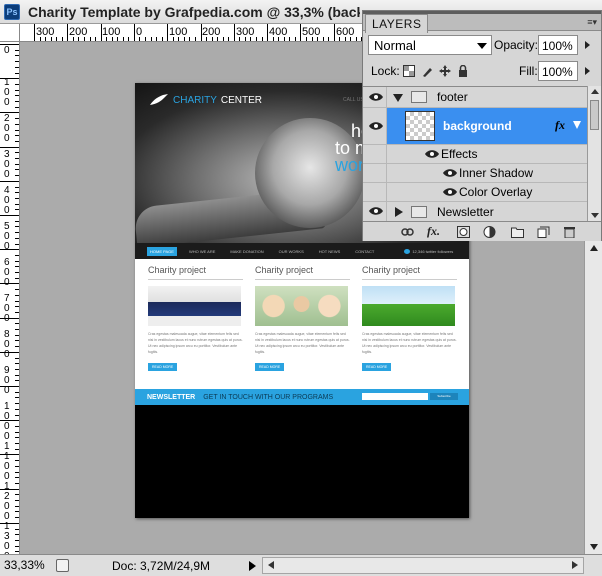 This screenshot has height=576, width=602. Describe the element at coordinates (594, 153) in the screenshot. I see `layers-scrollbar` at that location.